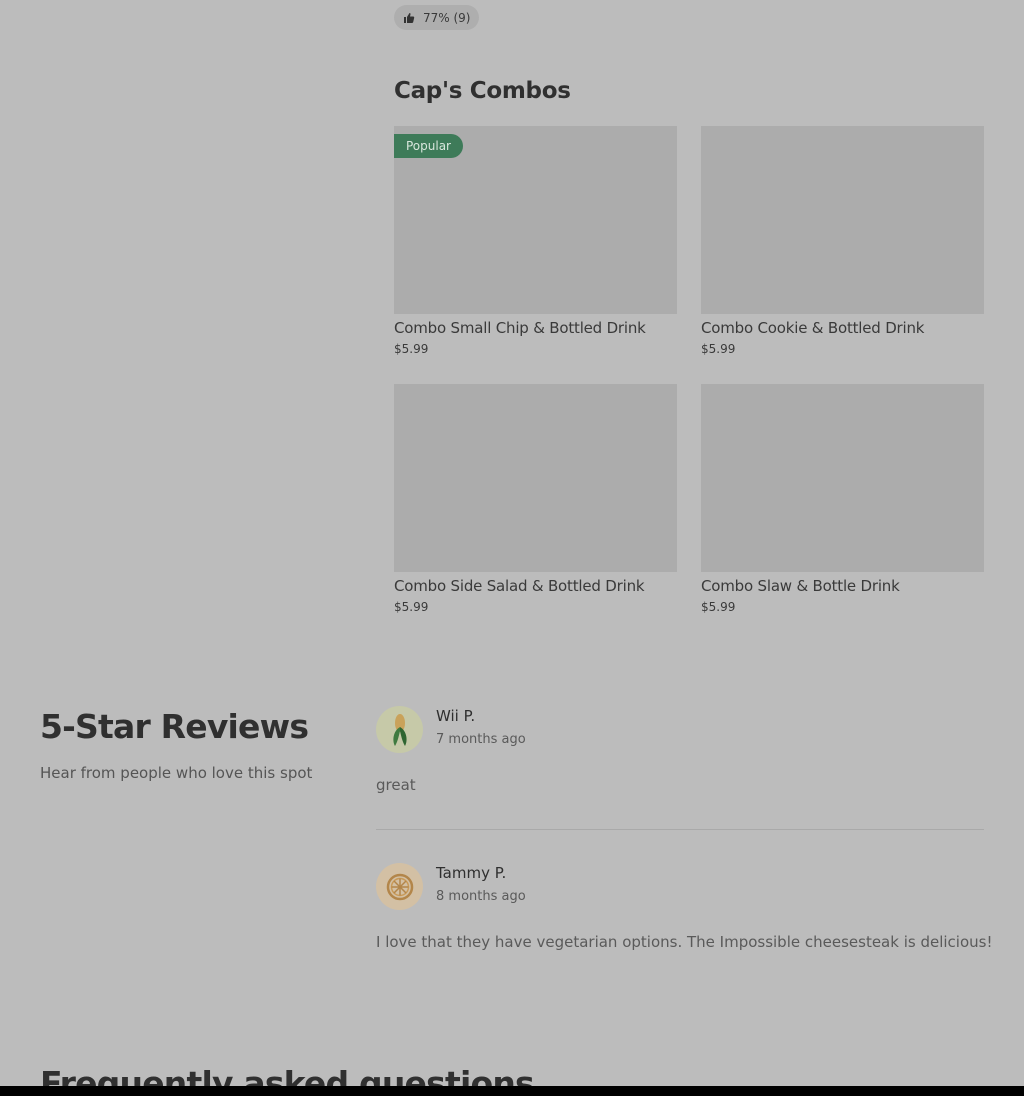 The width and height of the screenshot is (1024, 1096). I want to click on combo-image: Popular, so click(535, 220).